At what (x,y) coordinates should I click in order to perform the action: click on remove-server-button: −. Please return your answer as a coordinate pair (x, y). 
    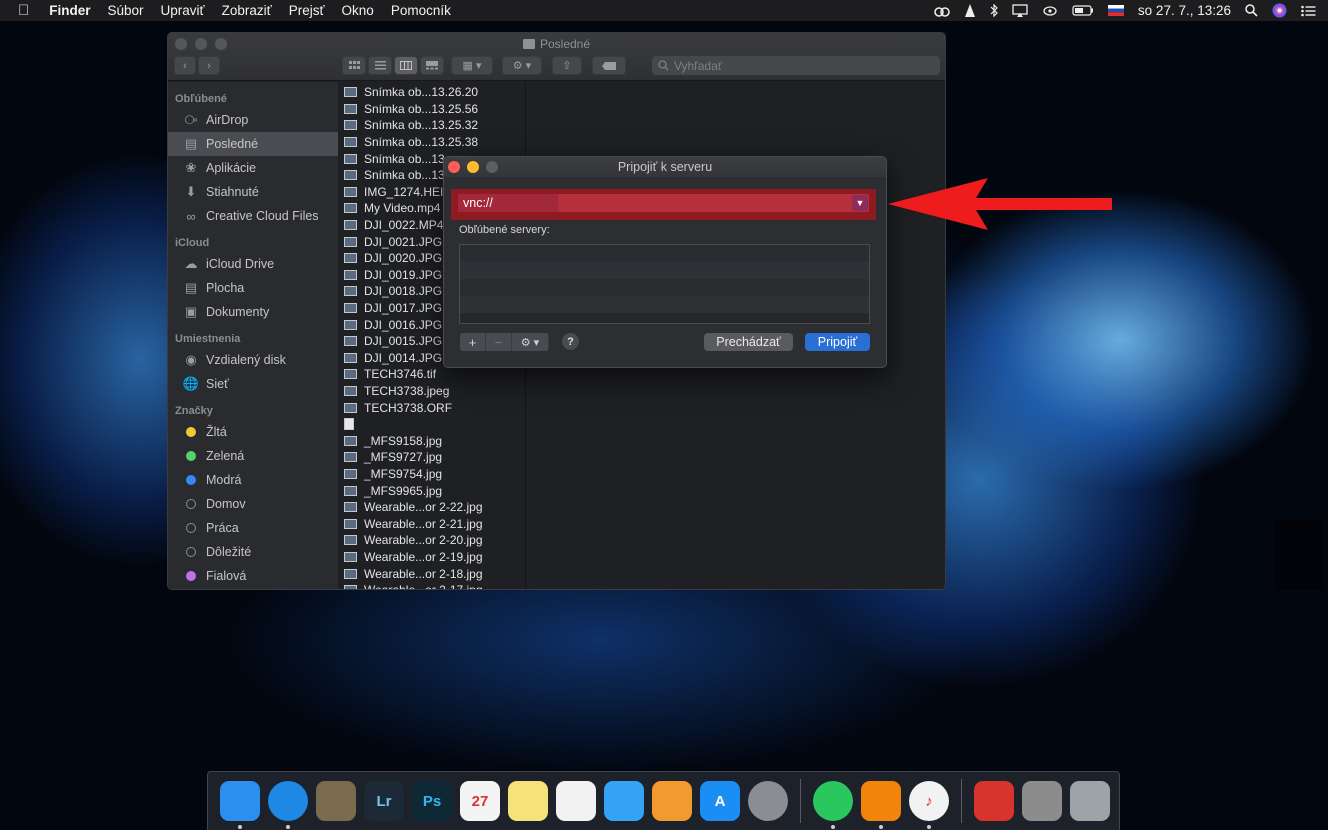
    Looking at the image, I should click on (499, 342).